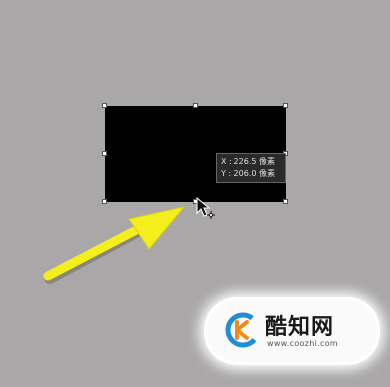  I want to click on site-watermark: 酷知网 www.coozhi.com, so click(292, 331).